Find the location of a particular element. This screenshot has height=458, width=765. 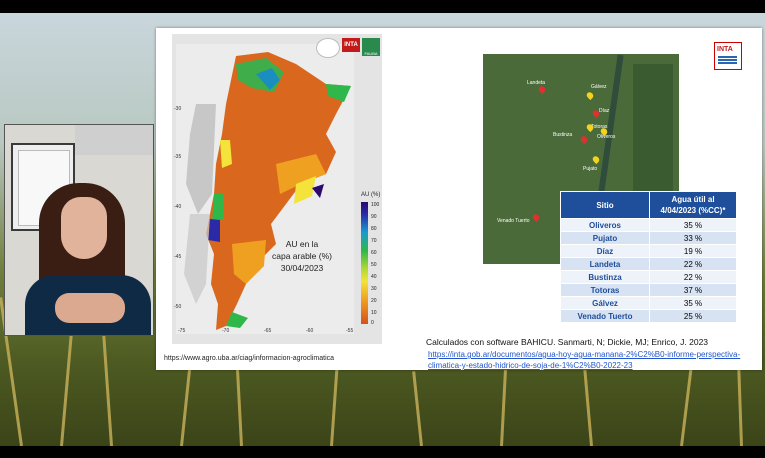

table-row: Landeta 22 % is located at coordinates (648, 264).